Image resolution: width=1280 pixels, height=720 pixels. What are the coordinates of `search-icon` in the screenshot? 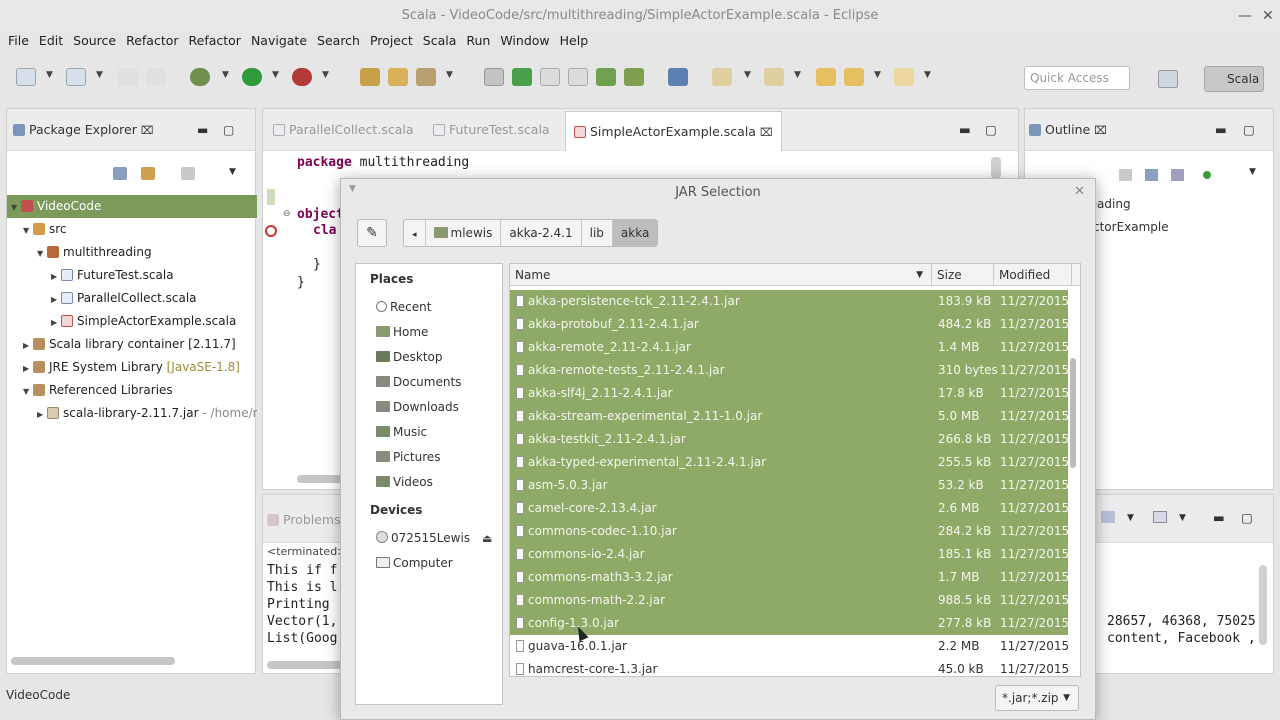 It's located at (606, 77).